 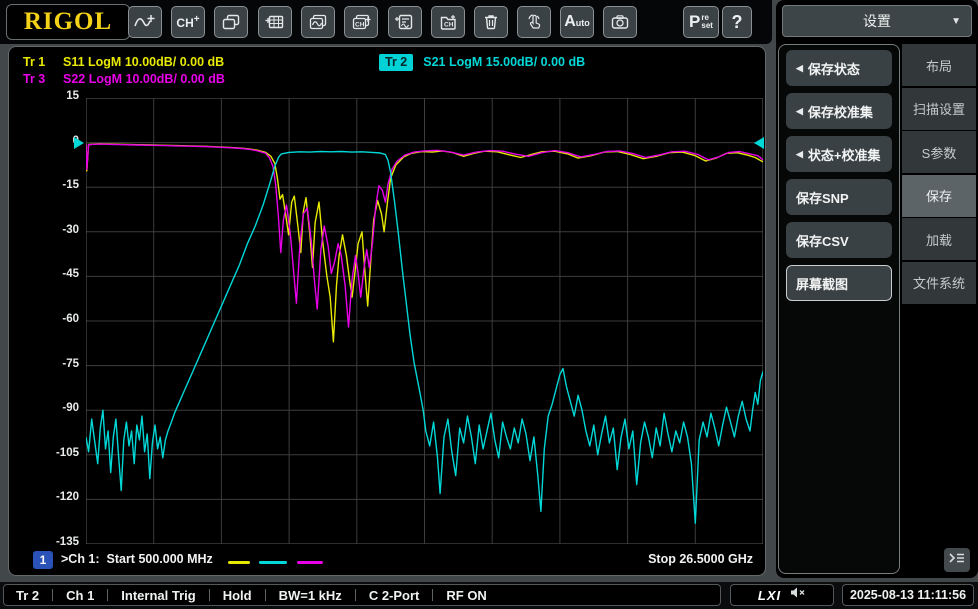 I want to click on sidebar-tab-2: 扫描设置, so click(x=939, y=108).